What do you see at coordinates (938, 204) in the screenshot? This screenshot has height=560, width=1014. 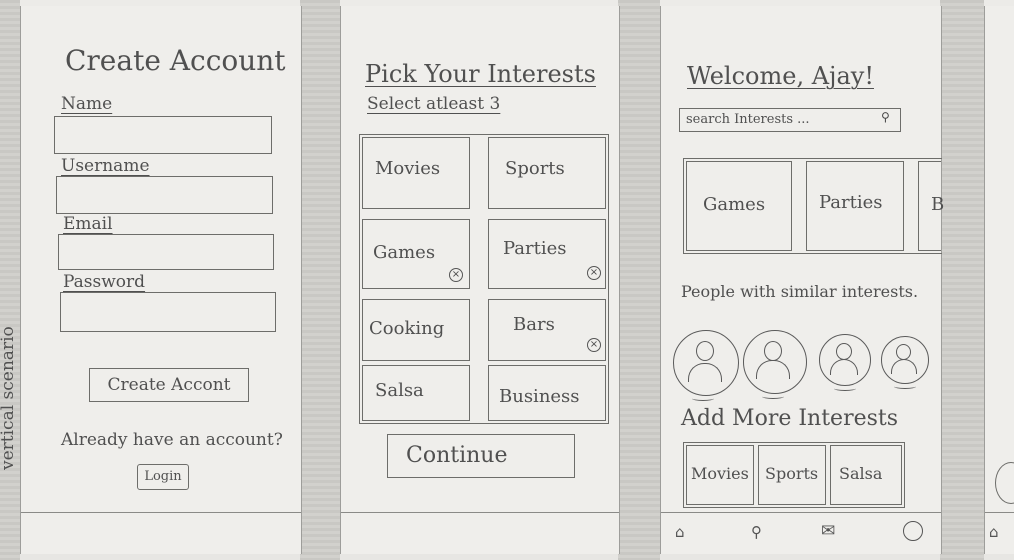 I see `tile-label: B` at bounding box center [938, 204].